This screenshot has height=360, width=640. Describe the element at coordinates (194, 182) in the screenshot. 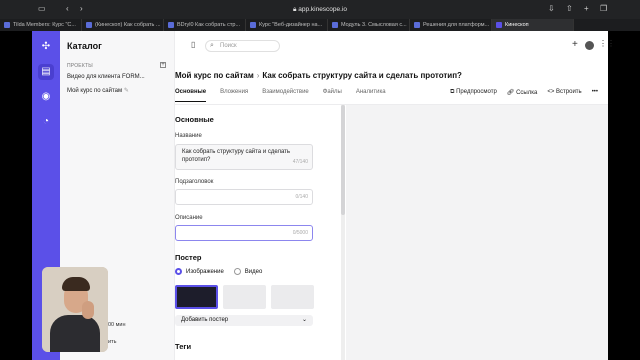

I see `subtitle-label: Подзаголовок` at that location.